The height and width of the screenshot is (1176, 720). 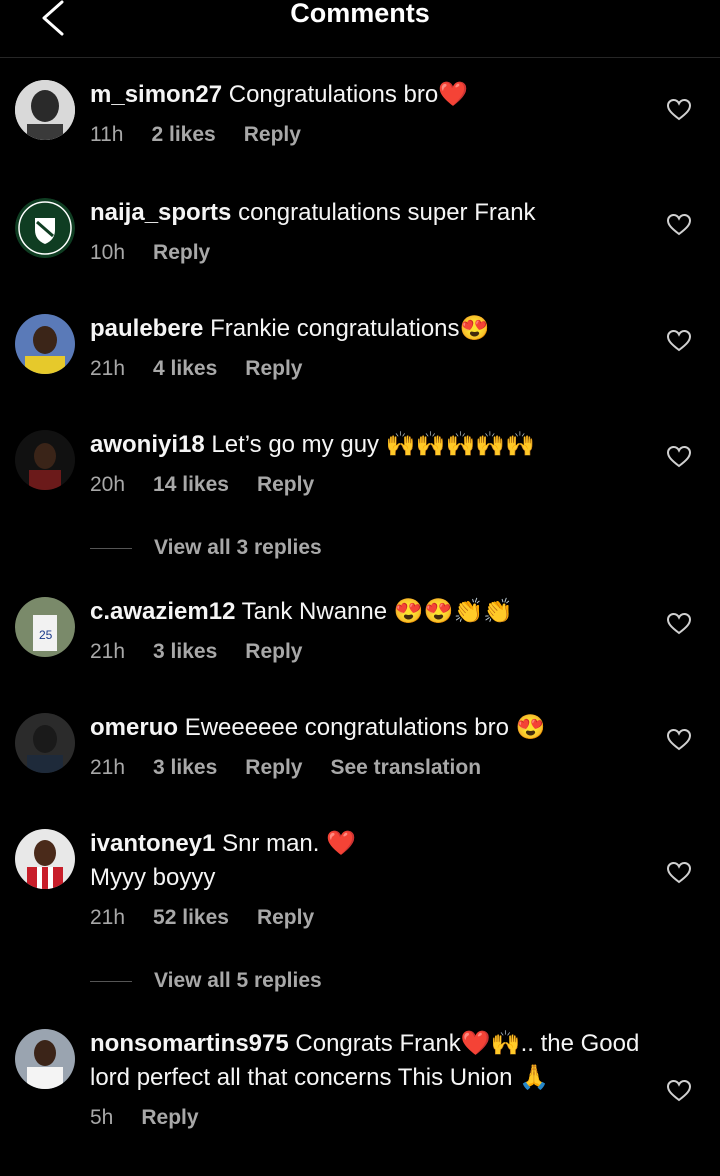 I want to click on comment-text: naija_sports congratulations super Frank, so click(x=370, y=213).